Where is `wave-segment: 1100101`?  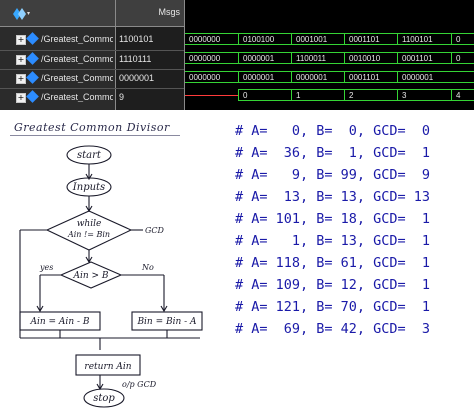 wave-segment: 1100101 is located at coordinates (424, 39).